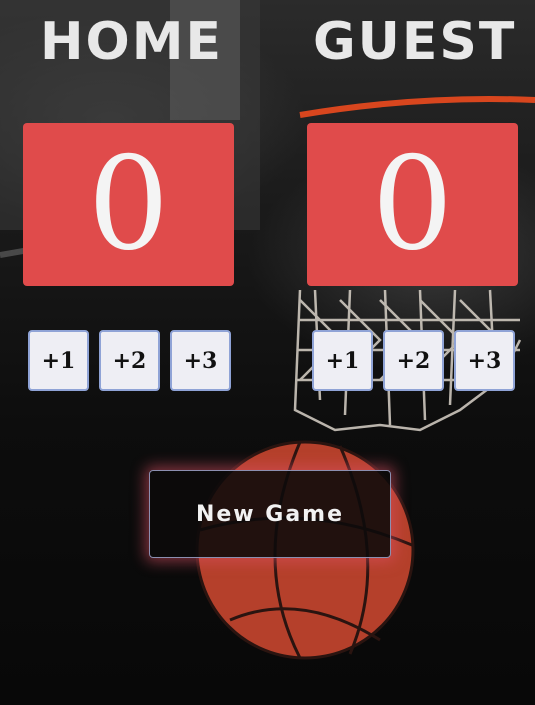 This screenshot has height=705, width=535. I want to click on guest-score-buttons: +1 +2 +3, so click(413, 360).